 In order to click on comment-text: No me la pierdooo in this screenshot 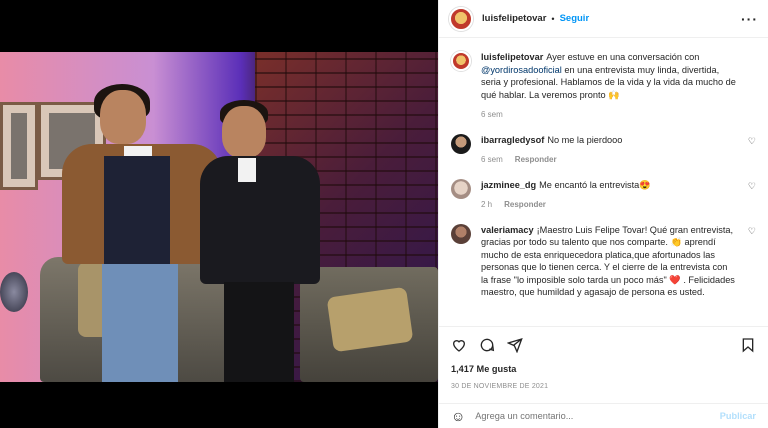, I will do `click(585, 139)`.